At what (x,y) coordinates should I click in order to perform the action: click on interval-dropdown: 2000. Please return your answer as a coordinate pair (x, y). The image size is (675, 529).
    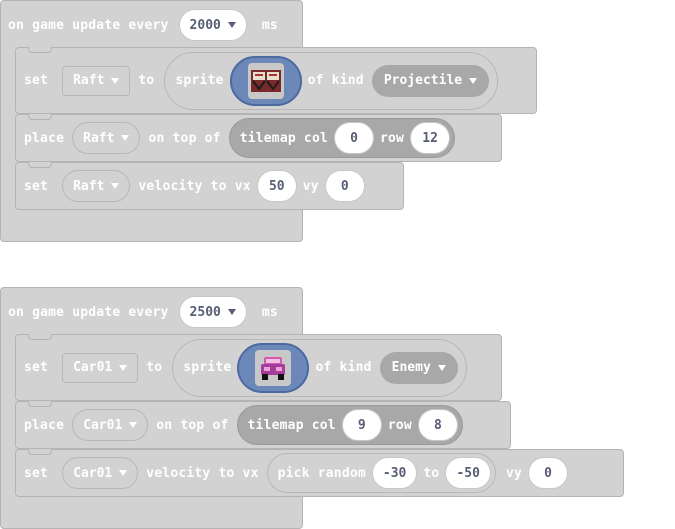
    Looking at the image, I should click on (212, 25).